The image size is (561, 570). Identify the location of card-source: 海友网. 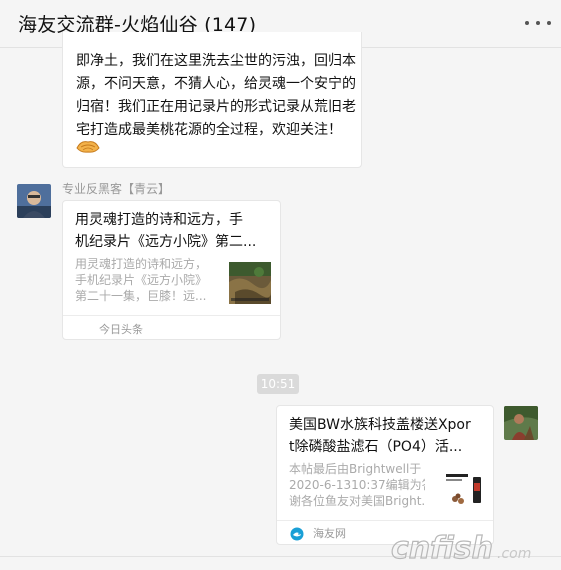
(329, 533).